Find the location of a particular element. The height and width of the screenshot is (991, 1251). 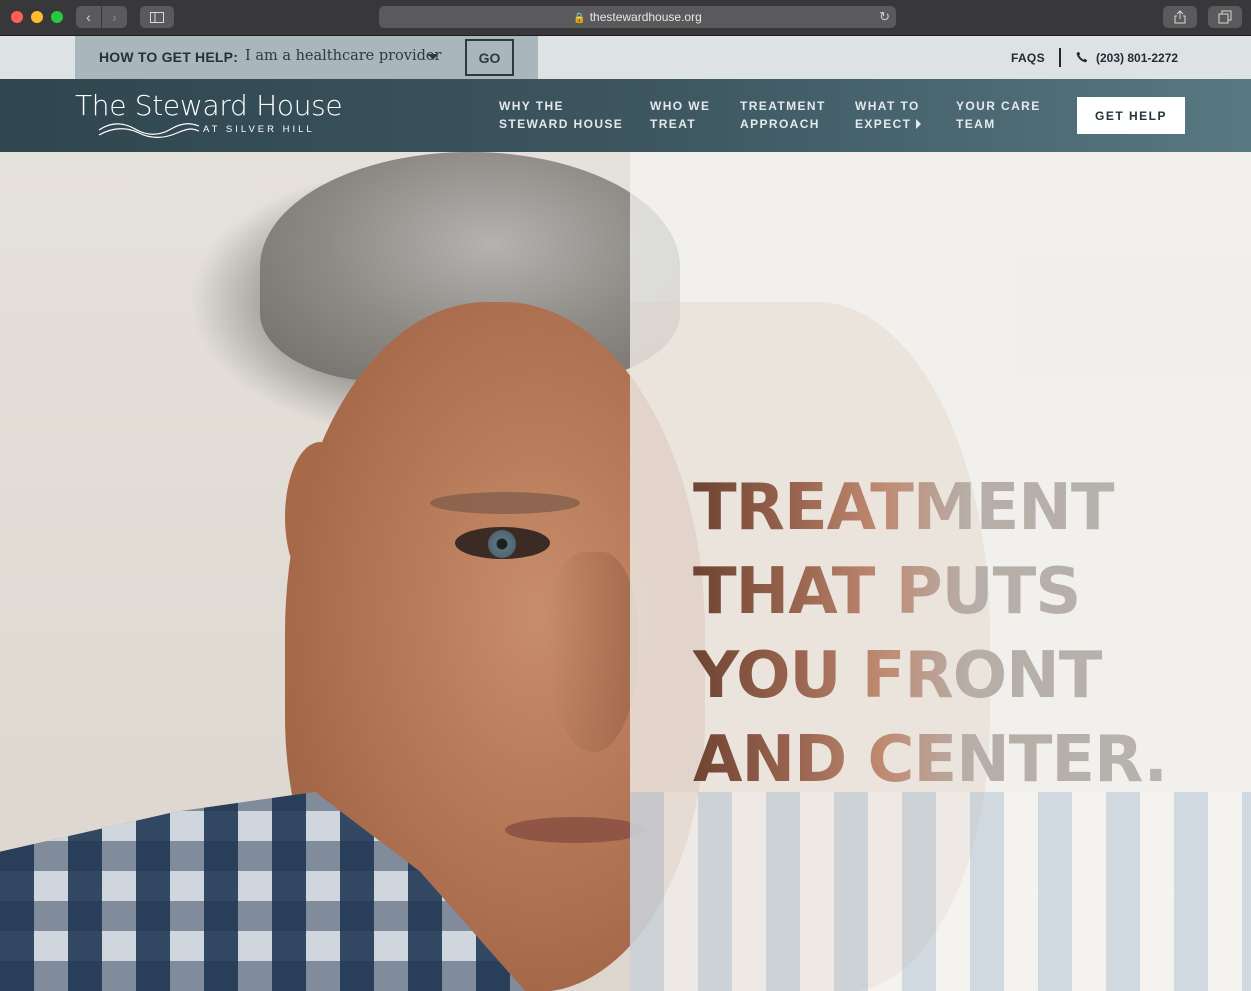

share-icon is located at coordinates (1180, 17).